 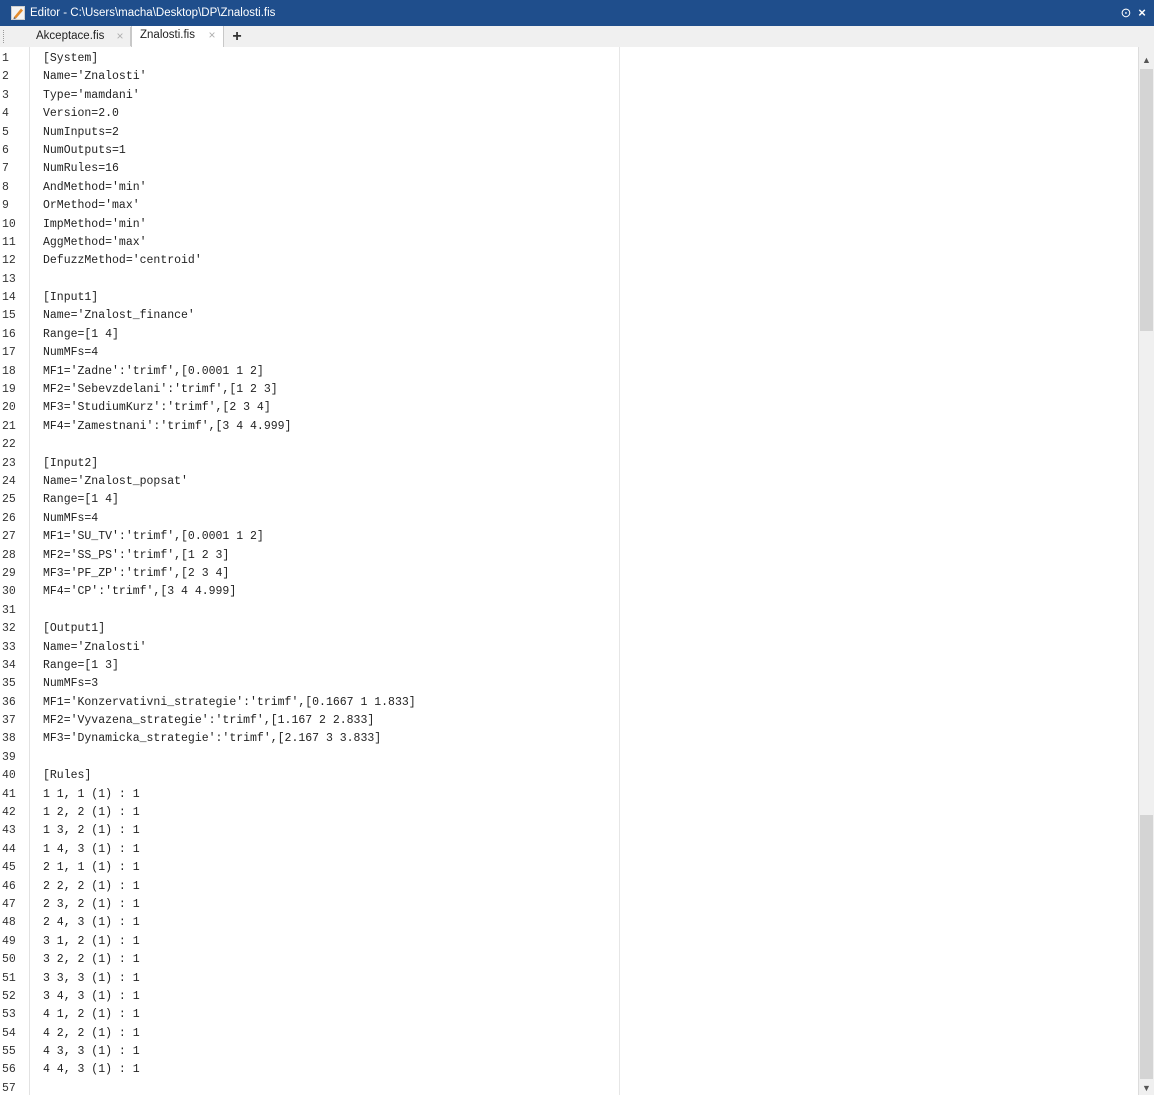 I want to click on code-text: 3 4, 3 (1) : 1, so click(x=91, y=997).